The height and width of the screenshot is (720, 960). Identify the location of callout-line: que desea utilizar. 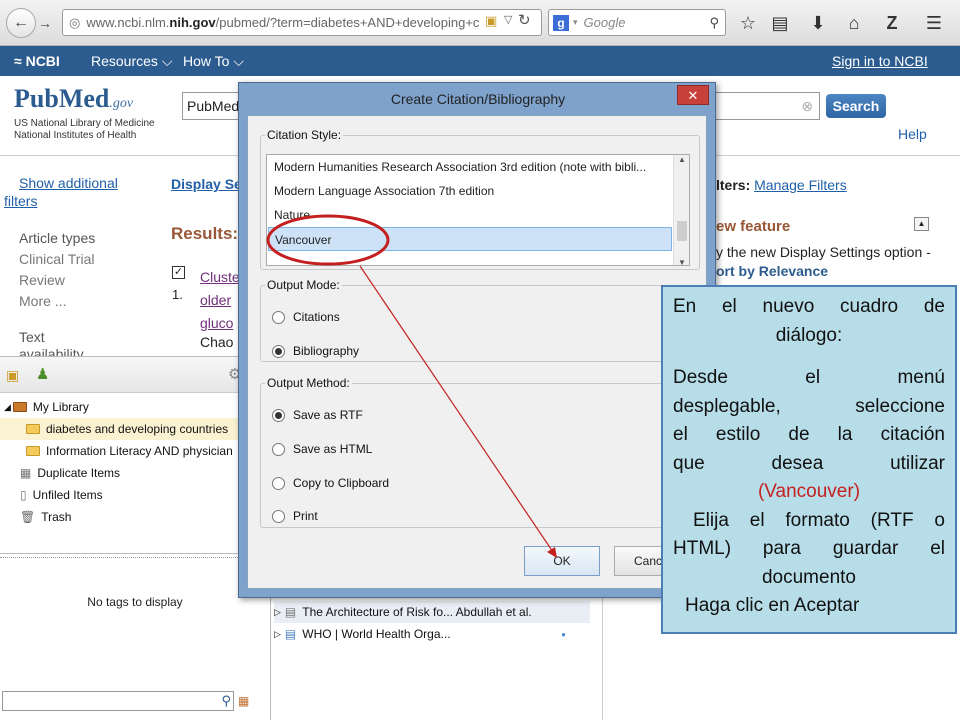
(809, 463).